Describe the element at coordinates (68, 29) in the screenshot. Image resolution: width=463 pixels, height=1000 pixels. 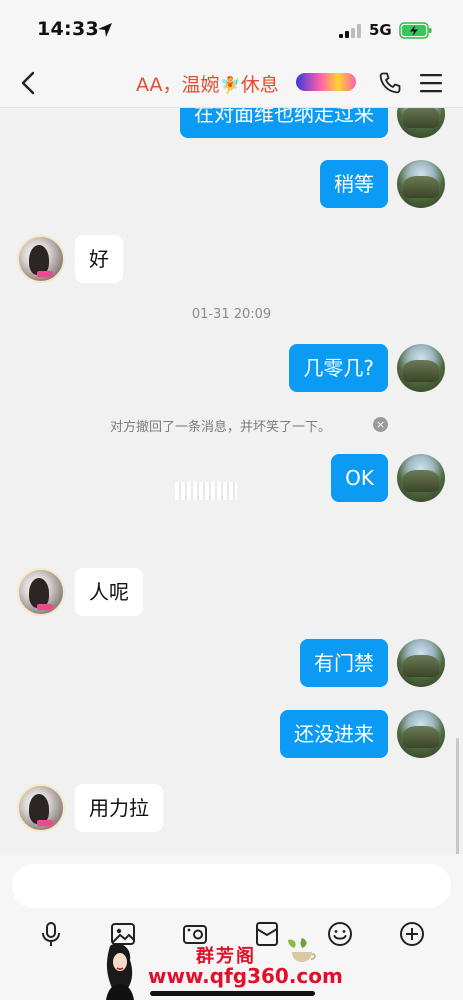
I see `status-time: 14:33` at that location.